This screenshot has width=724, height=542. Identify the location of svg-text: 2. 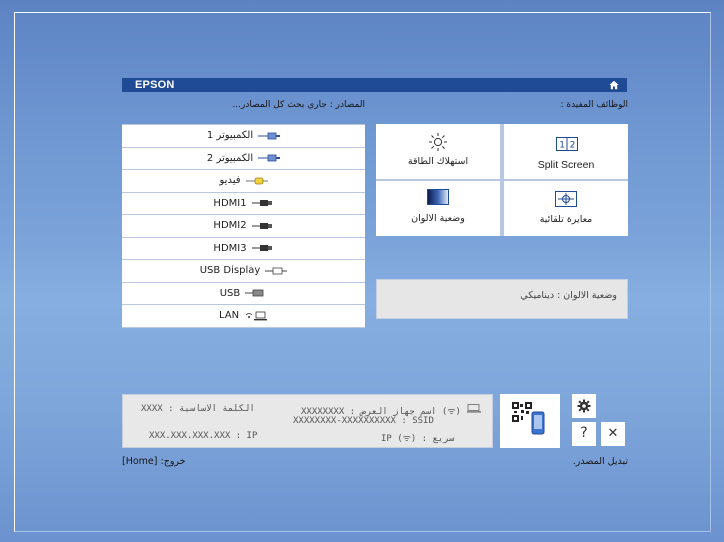
(573, 146).